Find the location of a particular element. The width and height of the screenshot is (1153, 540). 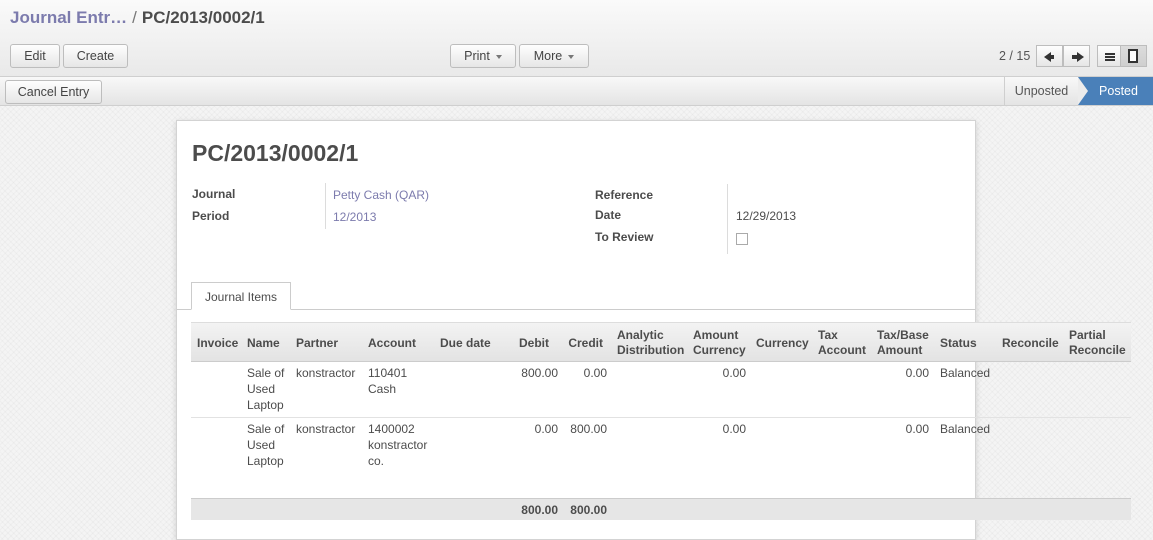

col-partial-reconcile: Partial Reconcile is located at coordinates (1097, 343).